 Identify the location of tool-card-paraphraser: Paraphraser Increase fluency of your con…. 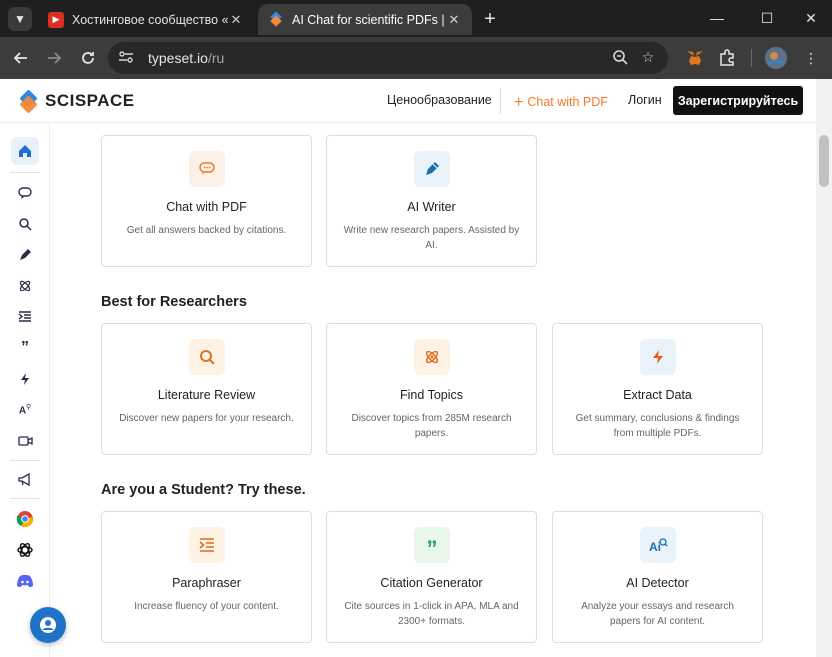
(206, 577).